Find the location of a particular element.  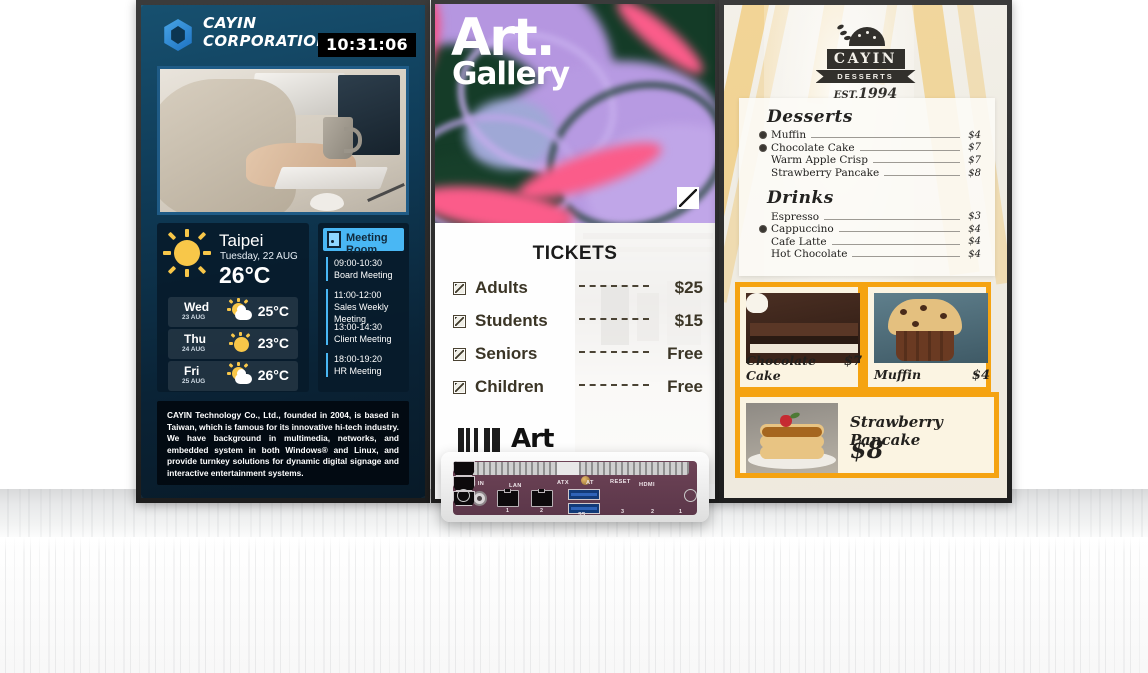

menu-item-name: Warm Apple Crisp is located at coordinates (819, 160).